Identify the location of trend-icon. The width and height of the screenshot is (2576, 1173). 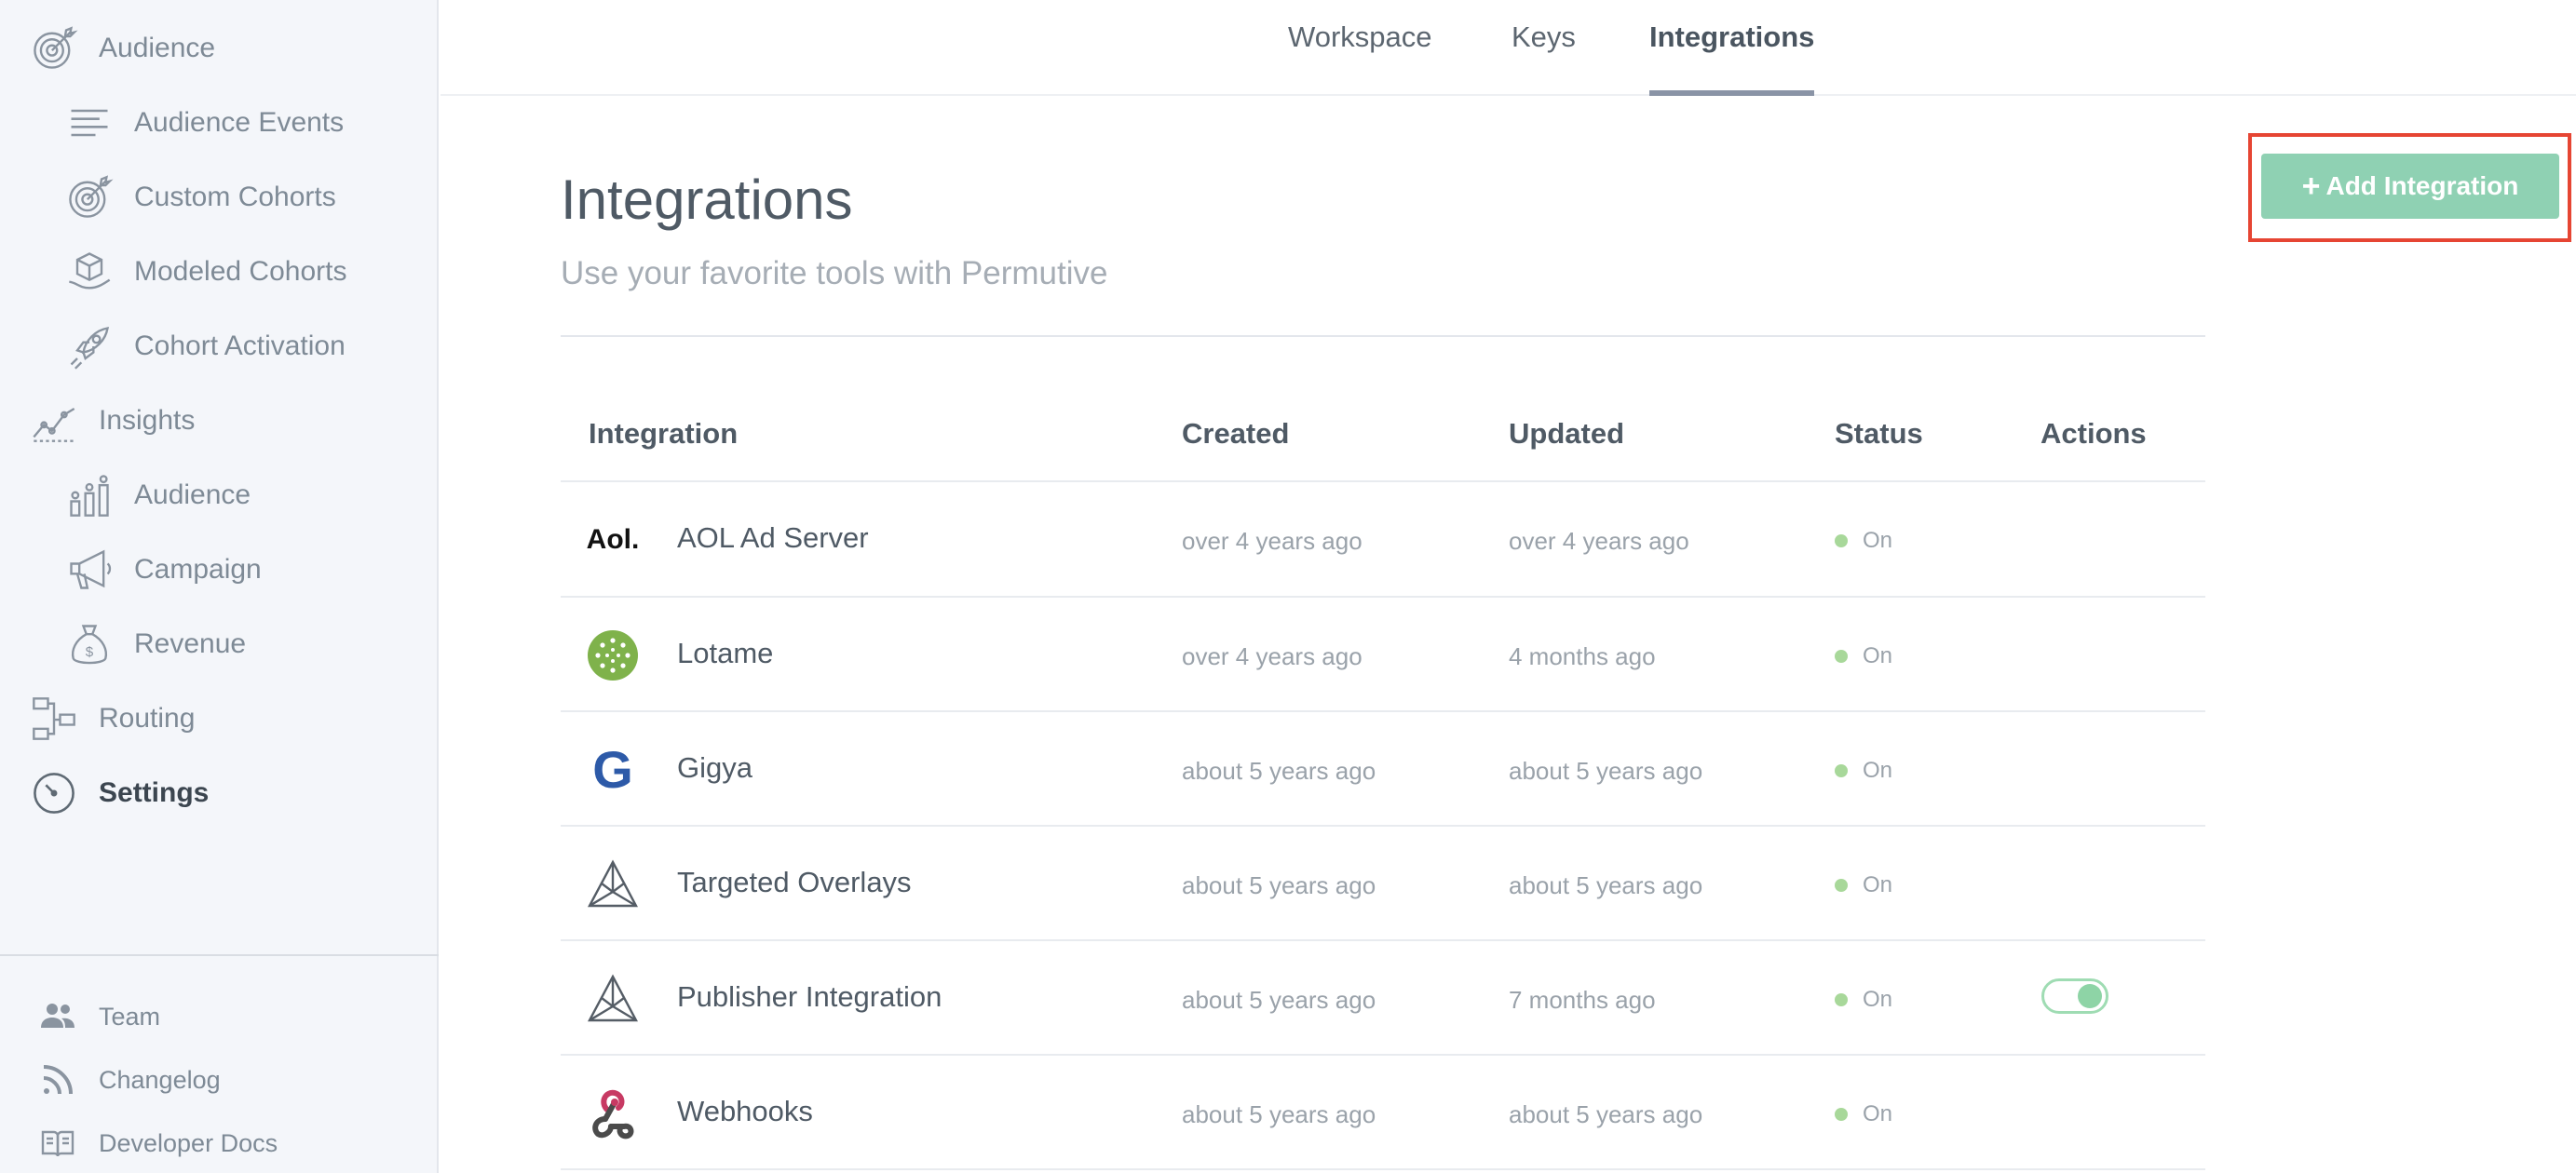
(54, 421).